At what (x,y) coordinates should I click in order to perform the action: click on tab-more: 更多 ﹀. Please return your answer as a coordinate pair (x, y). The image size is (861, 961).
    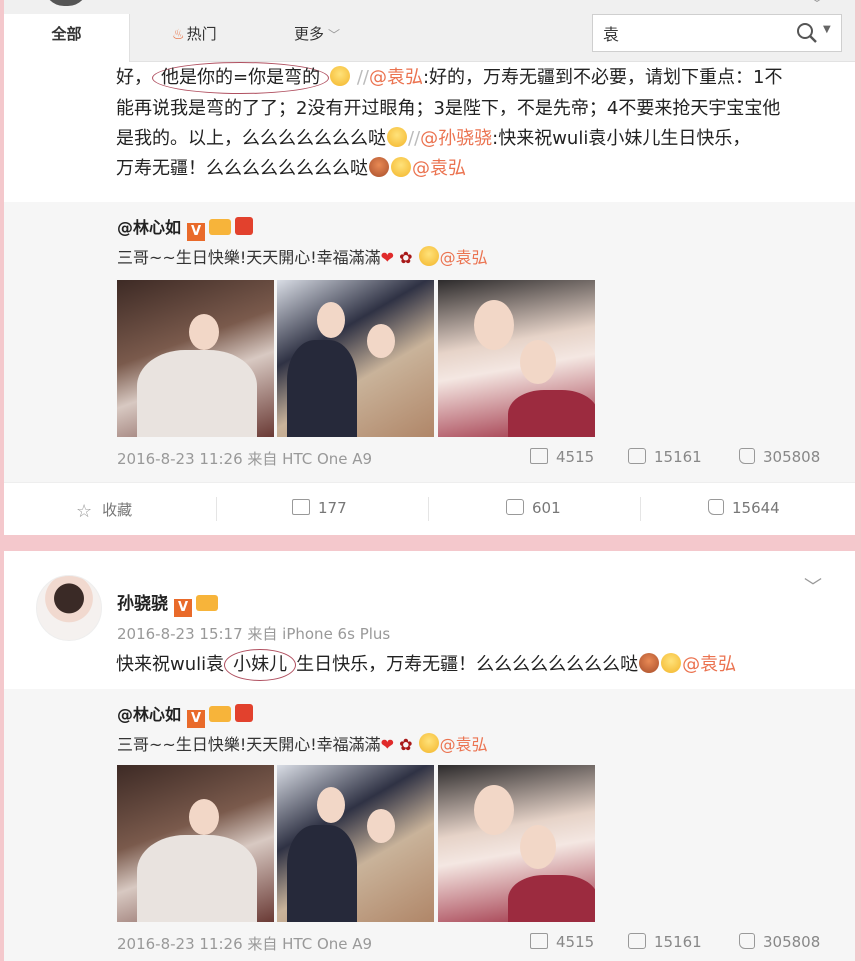
    Looking at the image, I should click on (317, 38).